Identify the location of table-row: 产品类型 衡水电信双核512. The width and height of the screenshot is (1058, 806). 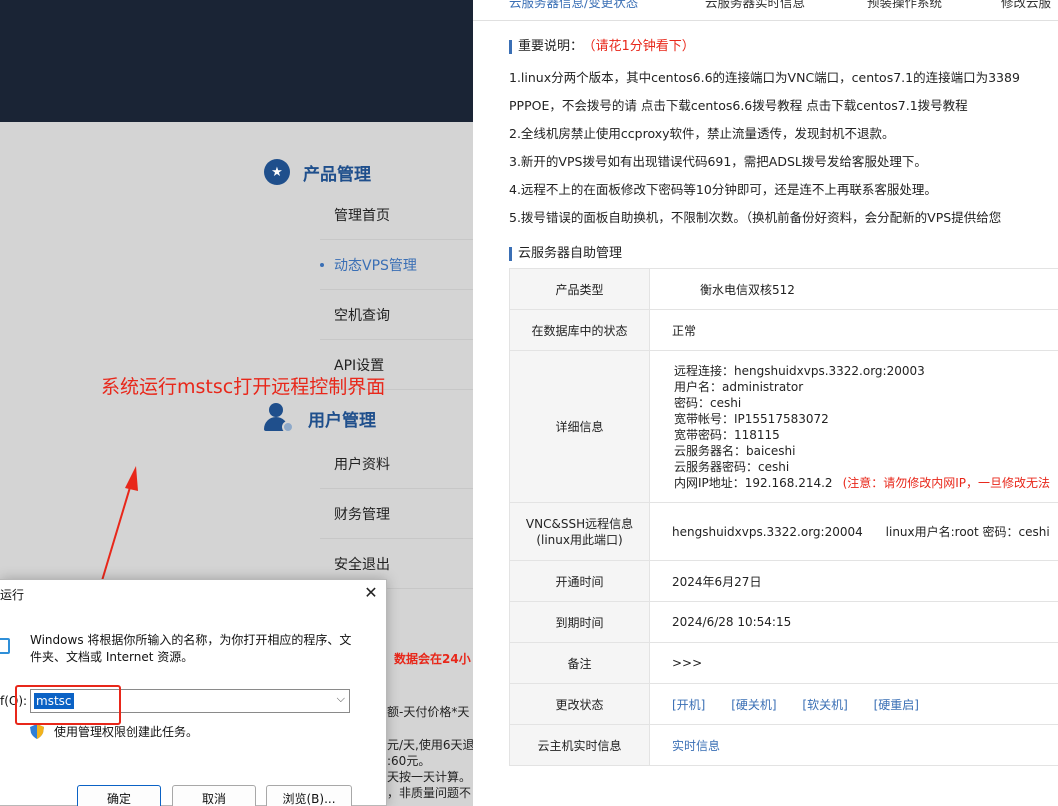
(783, 289).